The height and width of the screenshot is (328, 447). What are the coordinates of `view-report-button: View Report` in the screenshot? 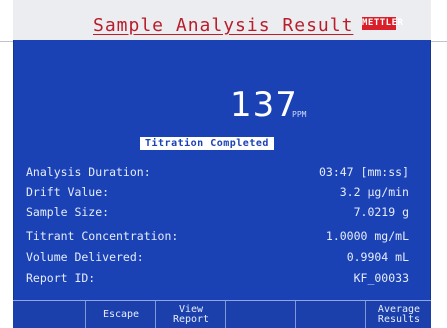 It's located at (190, 314).